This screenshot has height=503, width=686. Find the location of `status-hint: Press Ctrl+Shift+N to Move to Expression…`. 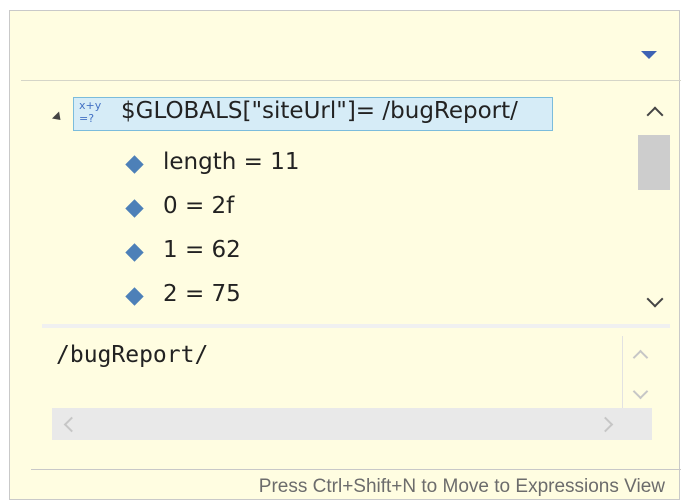

status-hint: Press Ctrl+Shift+N to Move to Expression… is located at coordinates (461, 486).